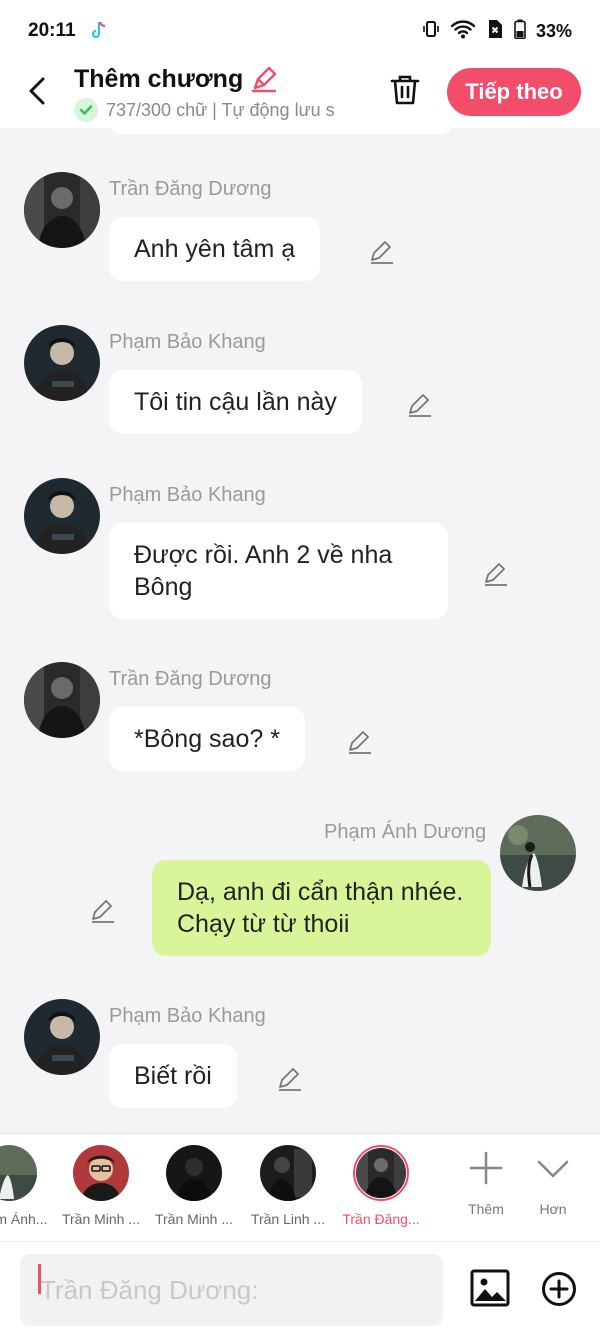 The height and width of the screenshot is (1337, 600). I want to click on message-composer, so click(300, 1289).